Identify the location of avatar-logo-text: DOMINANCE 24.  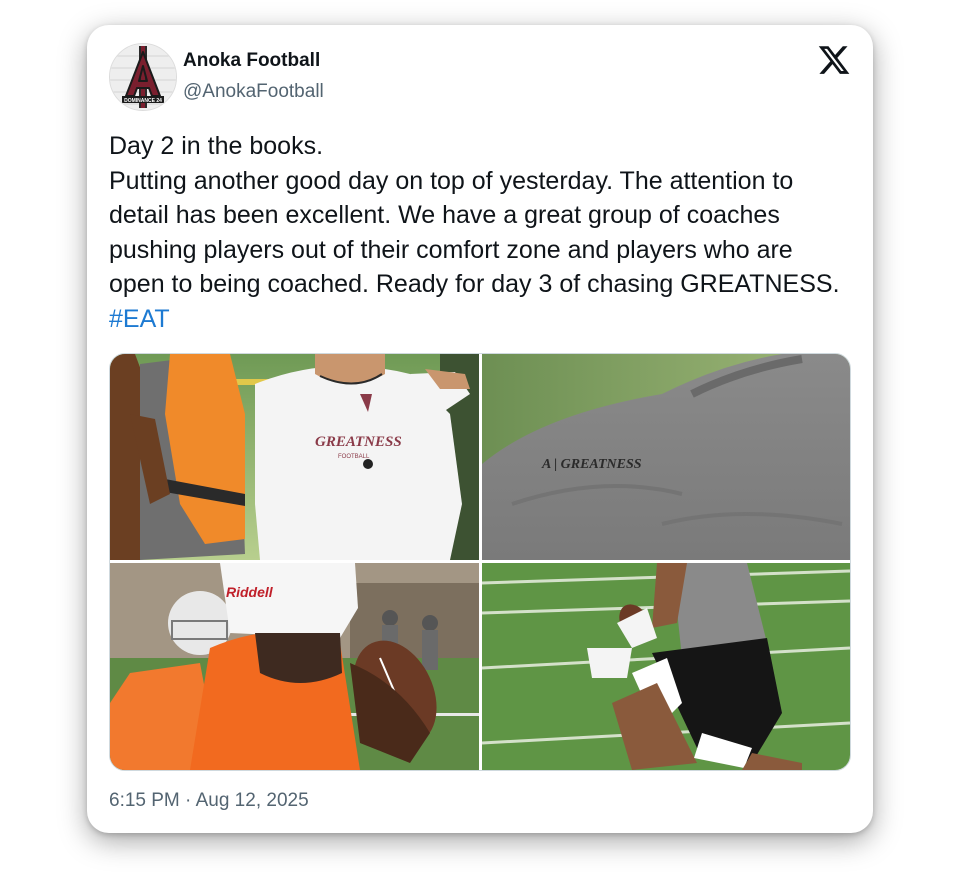
(143, 101).